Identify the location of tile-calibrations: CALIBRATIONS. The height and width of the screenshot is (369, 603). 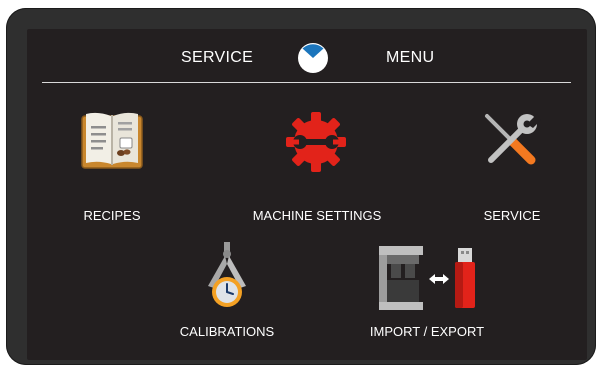
(227, 292).